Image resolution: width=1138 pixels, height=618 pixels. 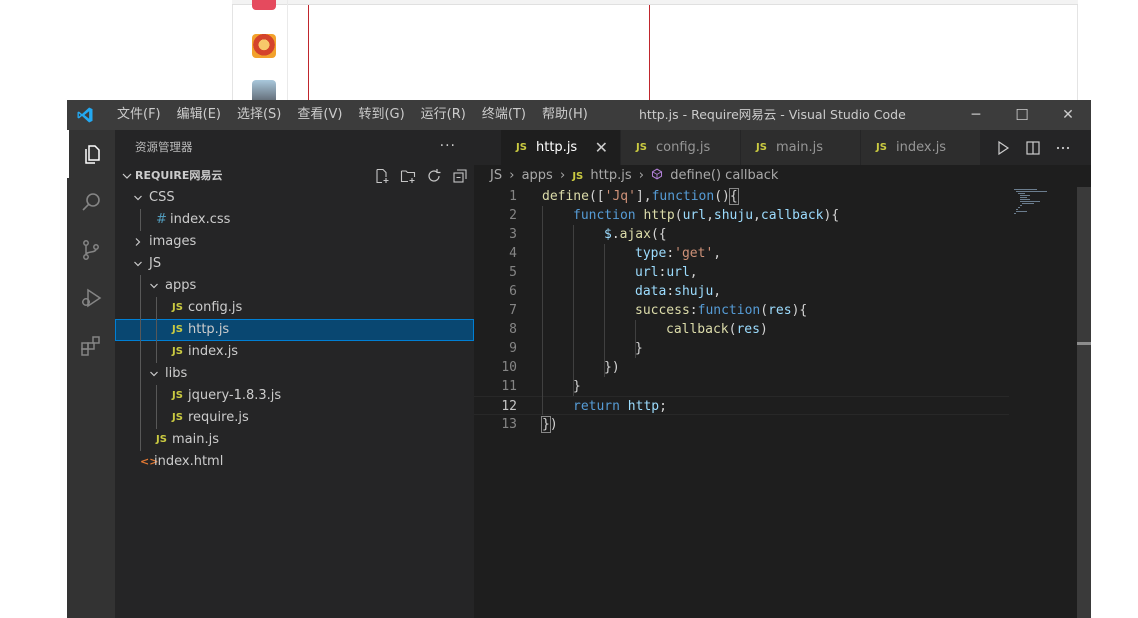 I want to click on new-folder-icon, so click(x=408, y=176).